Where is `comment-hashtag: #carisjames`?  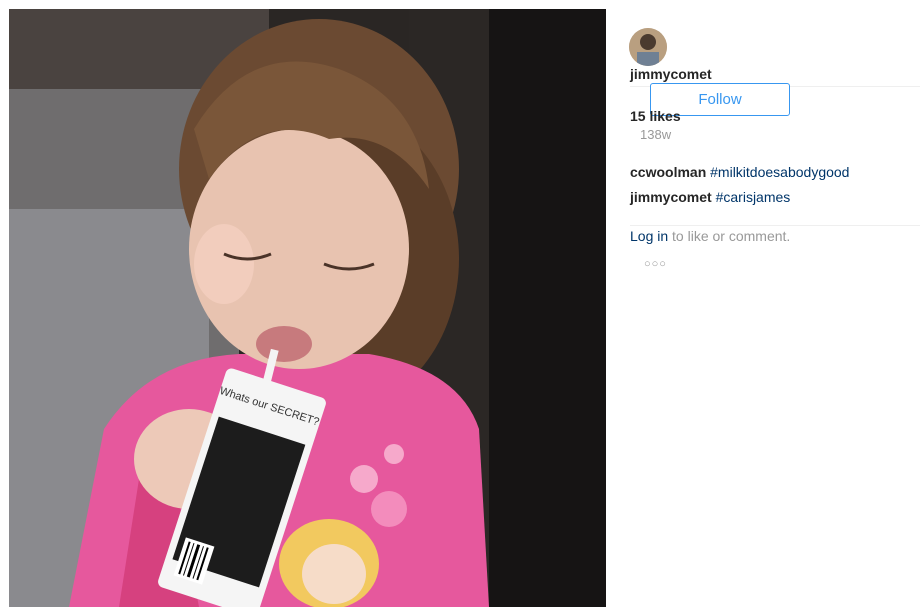
comment-hashtag: #carisjames is located at coordinates (753, 197).